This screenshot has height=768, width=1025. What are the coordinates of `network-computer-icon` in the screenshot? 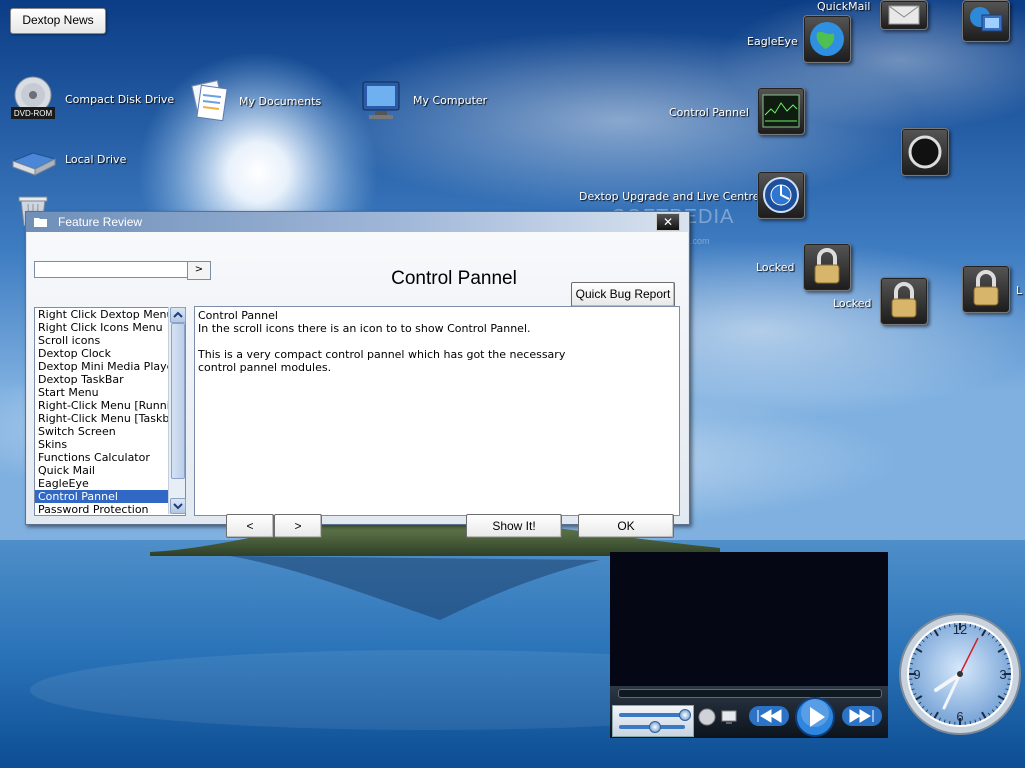 It's located at (986, 21).